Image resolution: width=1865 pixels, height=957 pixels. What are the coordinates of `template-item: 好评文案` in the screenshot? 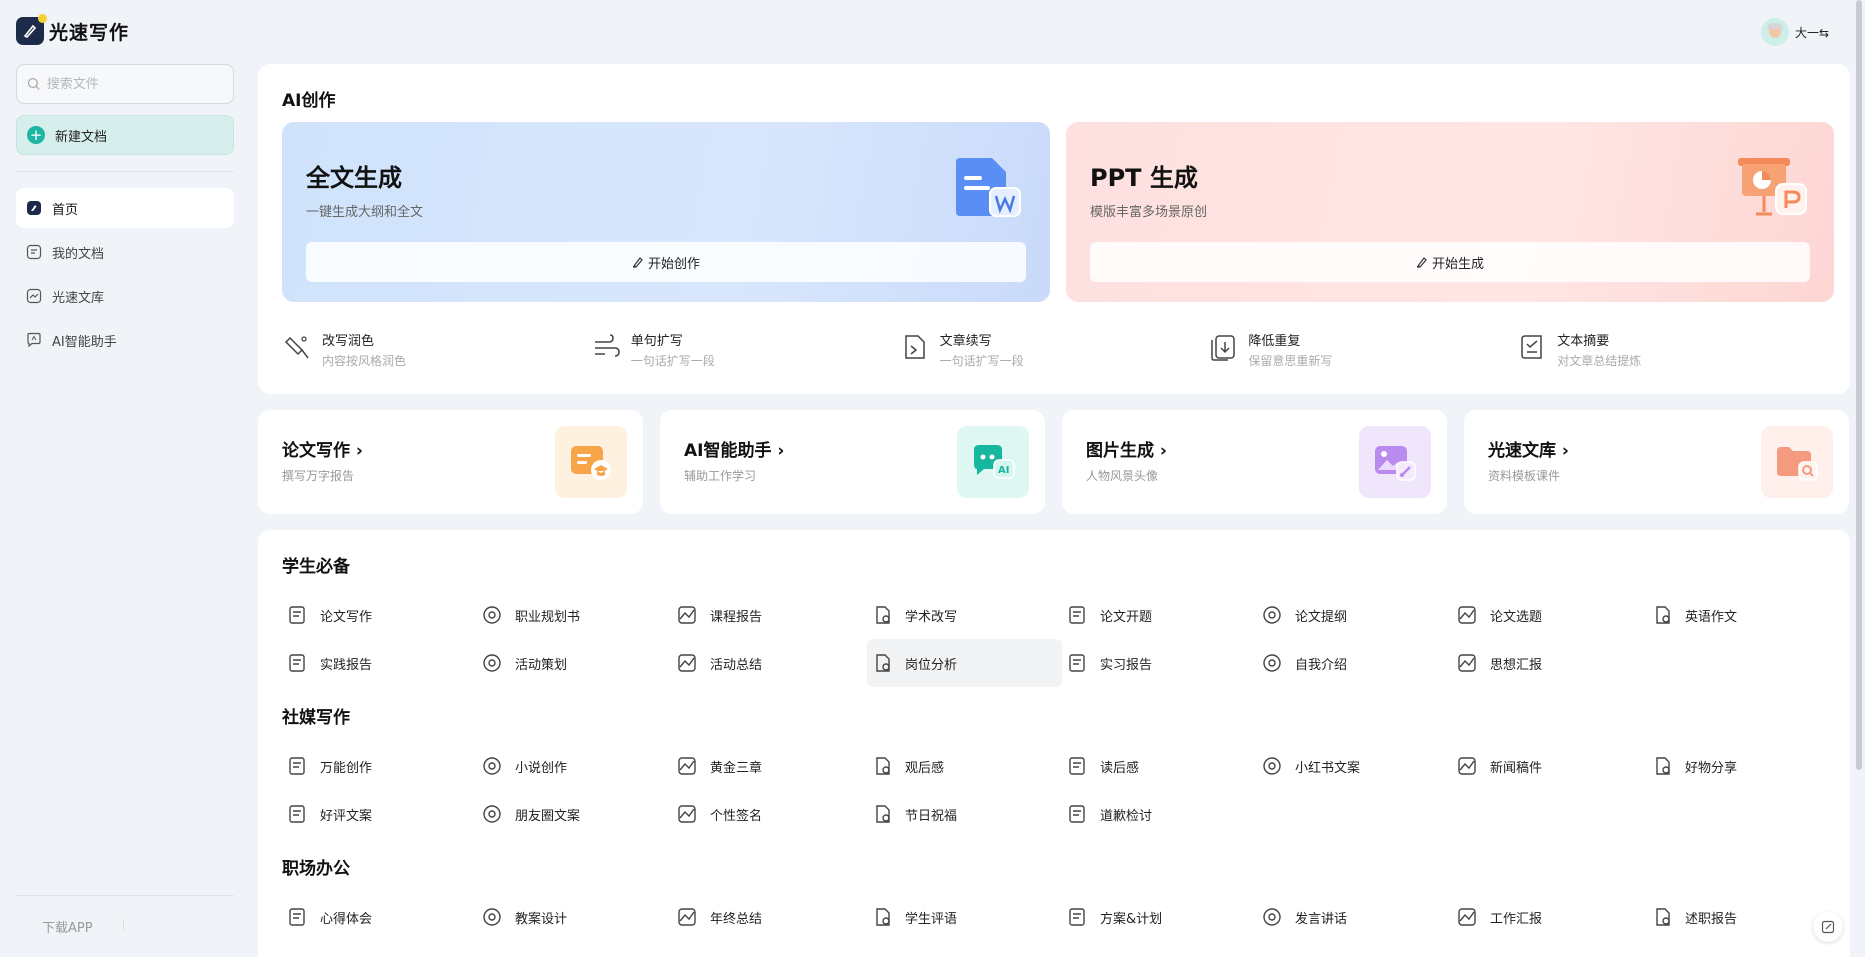 It's located at (379, 814).